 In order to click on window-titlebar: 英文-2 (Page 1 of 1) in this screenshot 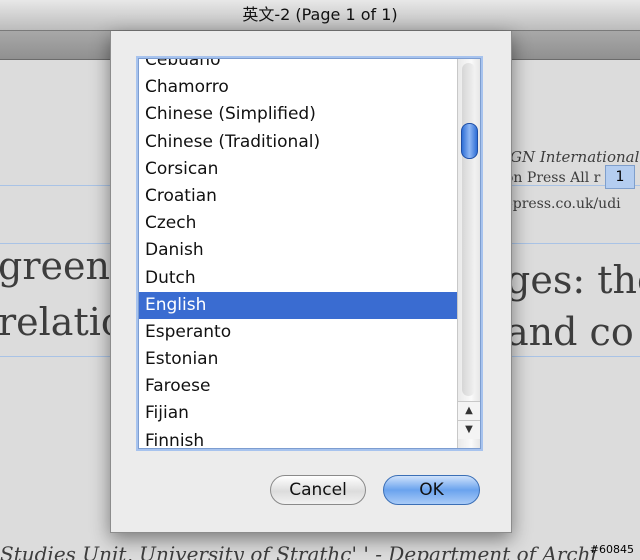, I will do `click(320, 15)`.